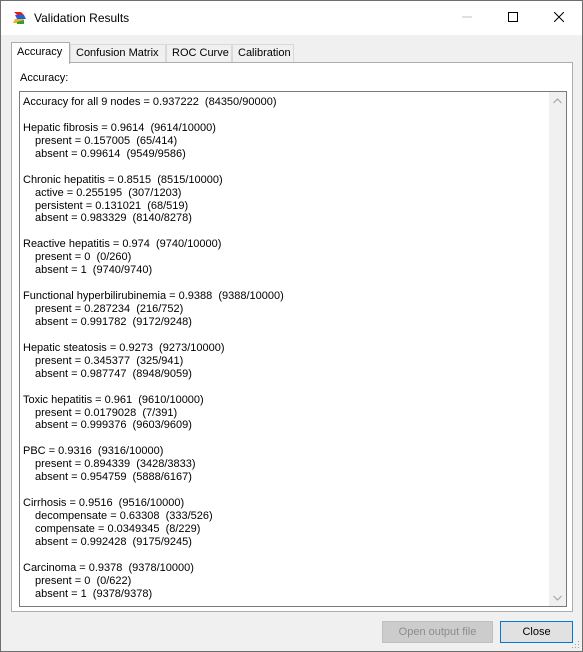 This screenshot has width=583, height=652. Describe the element at coordinates (83, 580) in the screenshot. I see `result-line: present = 0 (0/622)` at that location.